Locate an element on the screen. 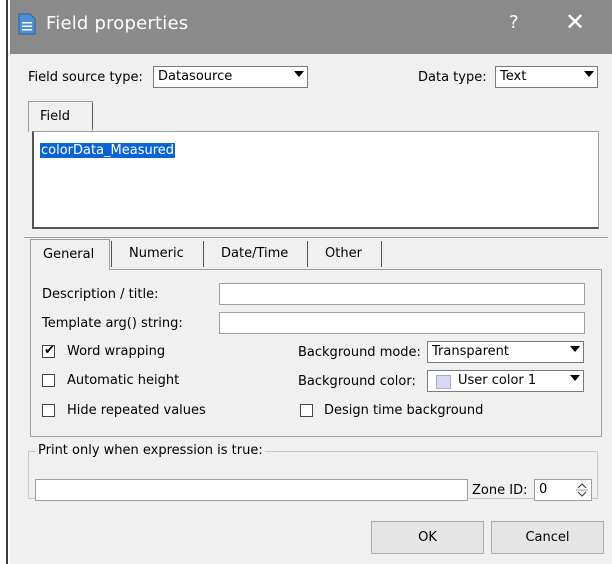 This screenshot has height=564, width=612. tab-general: General is located at coordinates (70, 254).